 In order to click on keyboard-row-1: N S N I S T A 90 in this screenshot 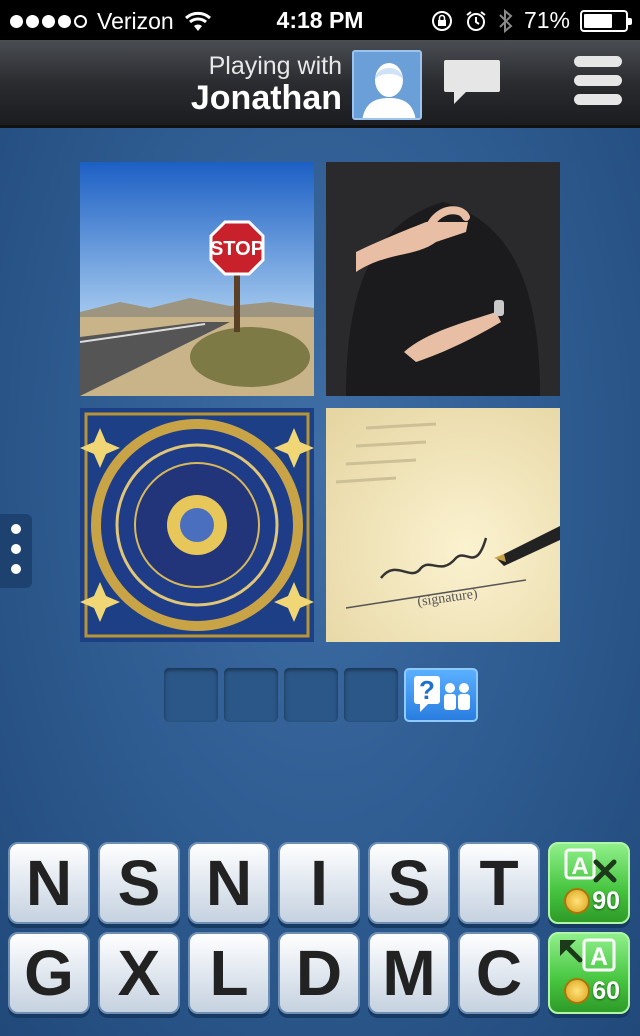, I will do `click(319, 883)`.